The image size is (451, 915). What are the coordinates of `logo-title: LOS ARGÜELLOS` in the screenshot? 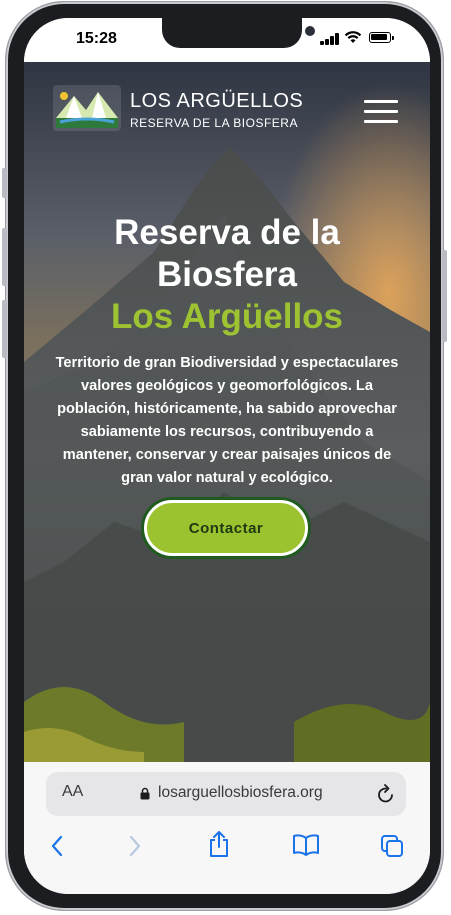 It's located at (217, 101).